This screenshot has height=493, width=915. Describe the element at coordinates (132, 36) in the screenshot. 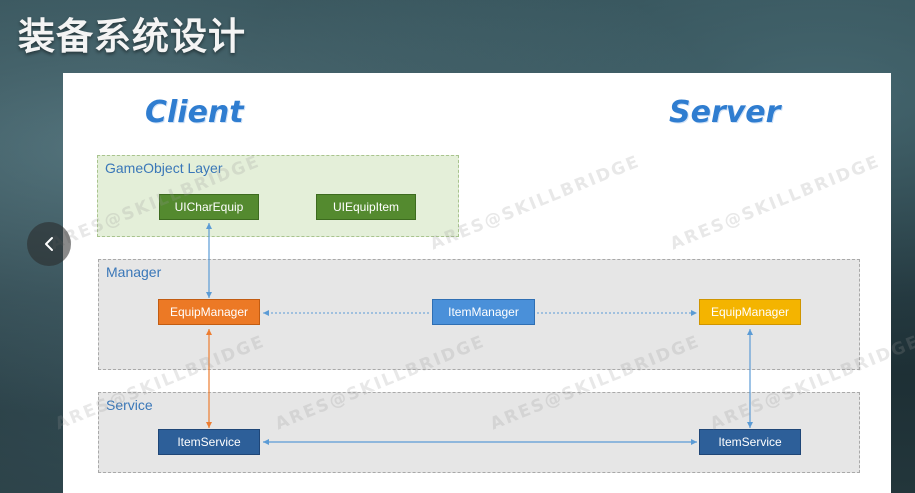

I see `page-title: 装备系统设计` at that location.